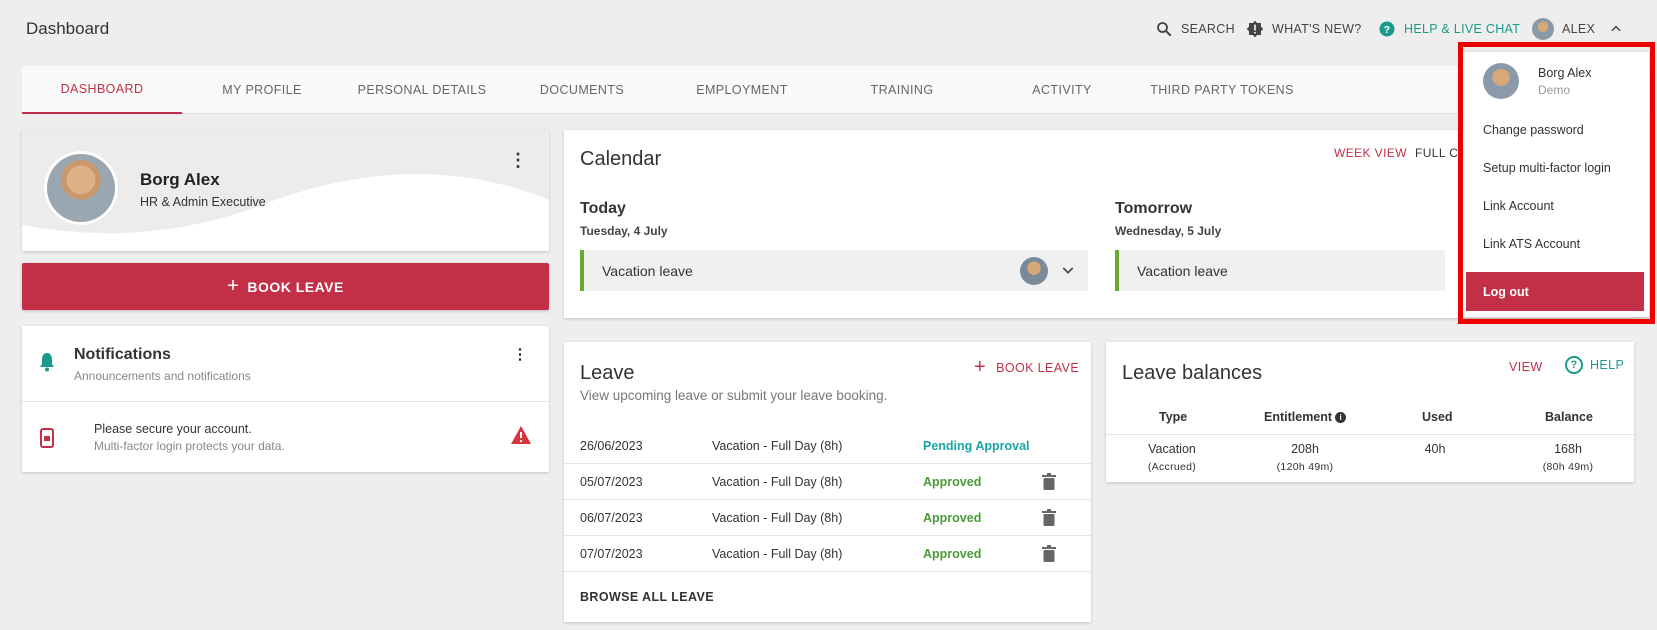 This screenshot has height=630, width=1657. I want to click on balance-remaining-sub: (80h 49m), so click(1568, 467).